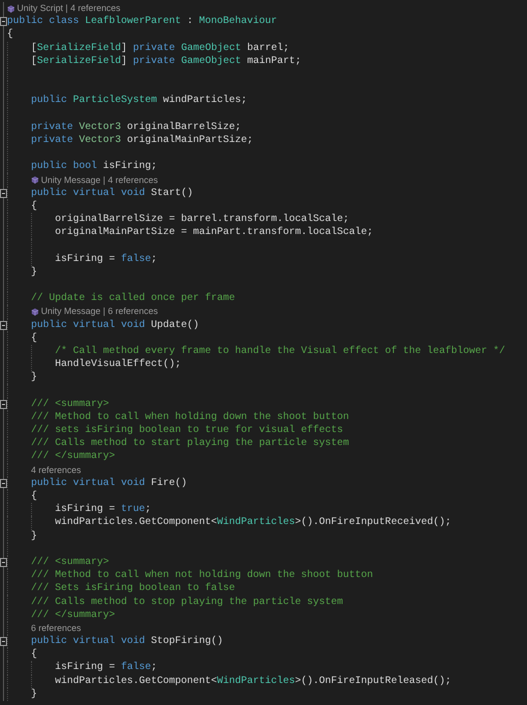 This screenshot has width=527, height=705. Describe the element at coordinates (112, 193) in the screenshot. I see `code-line: public virtual void Start()` at that location.